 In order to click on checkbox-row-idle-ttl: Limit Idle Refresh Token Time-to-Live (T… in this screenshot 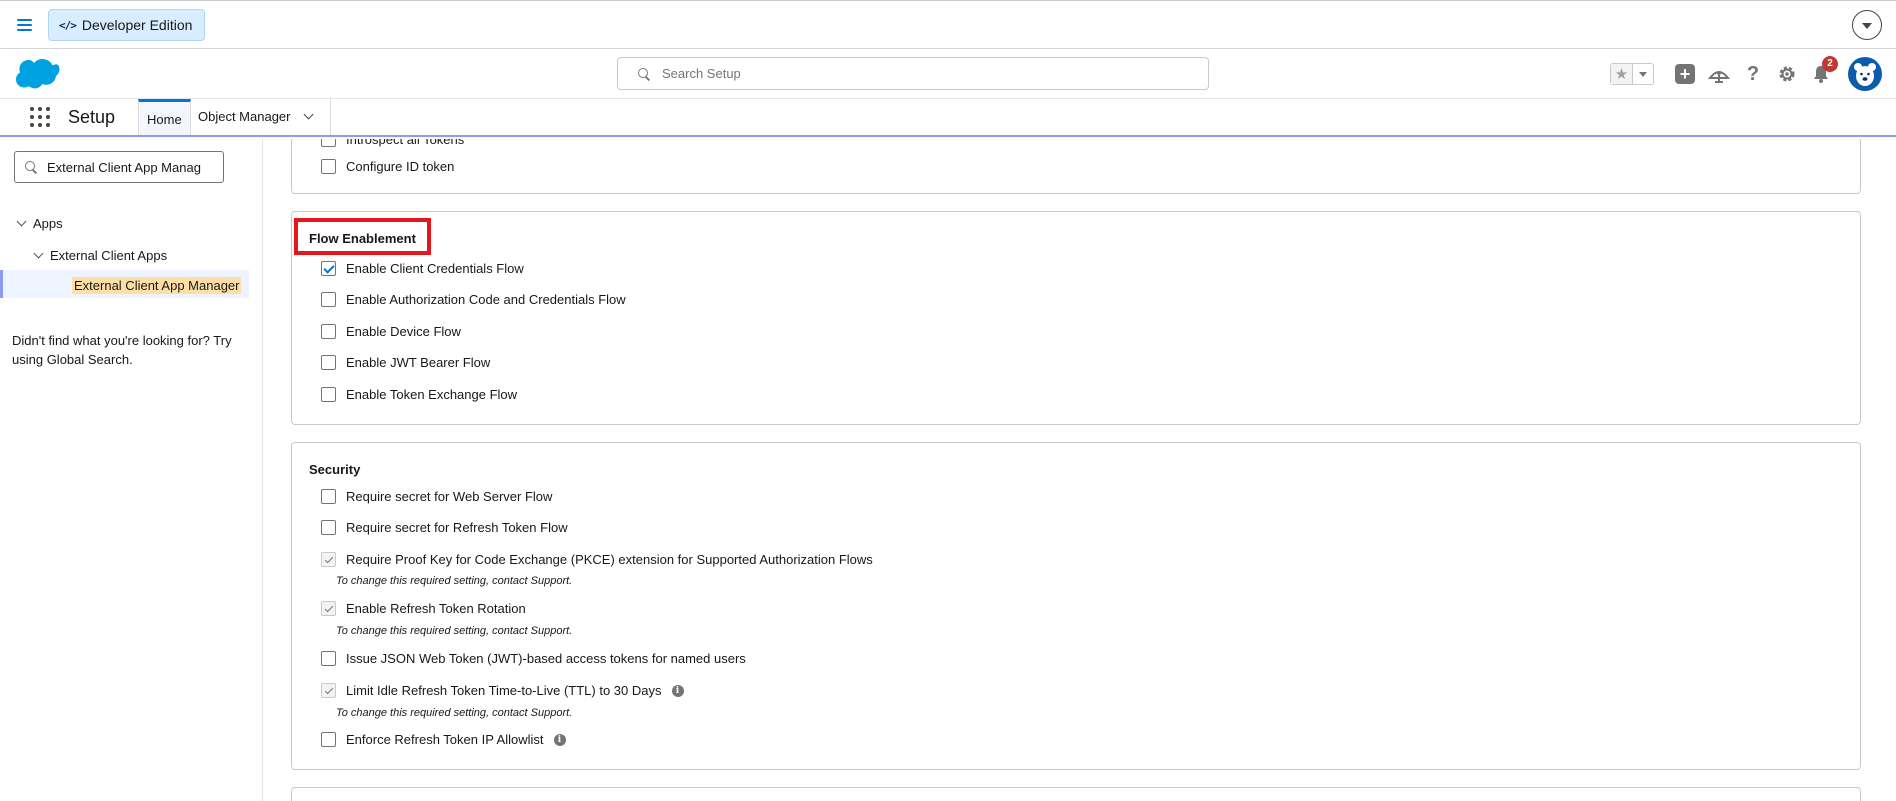, I will do `click(502, 690)`.